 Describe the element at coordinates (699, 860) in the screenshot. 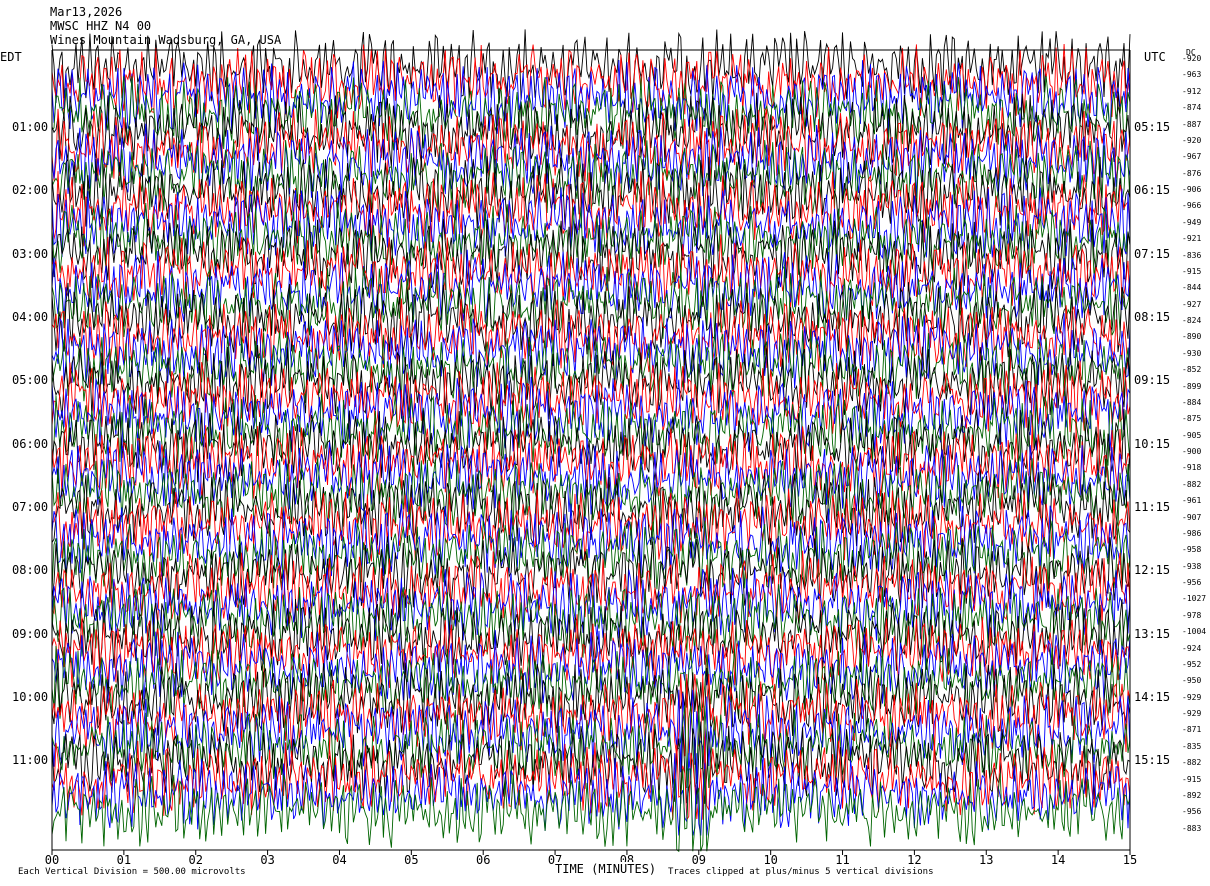

I see `x-tick-label: 09` at that location.